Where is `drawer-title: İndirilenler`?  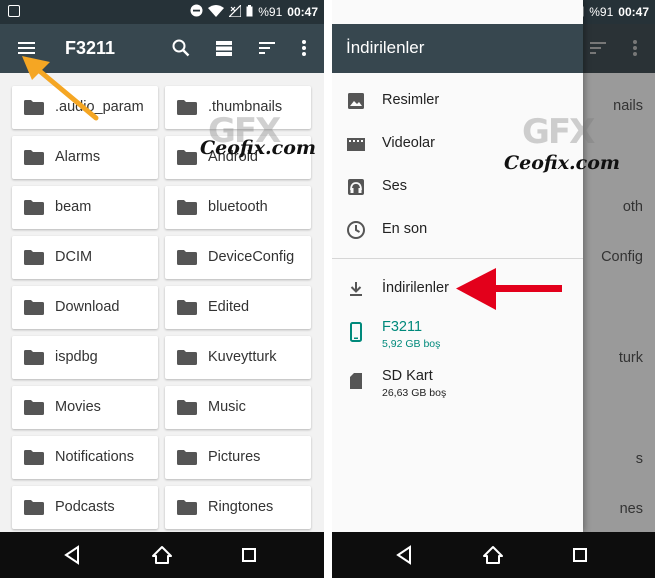 drawer-title: İndirilenler is located at coordinates (385, 47).